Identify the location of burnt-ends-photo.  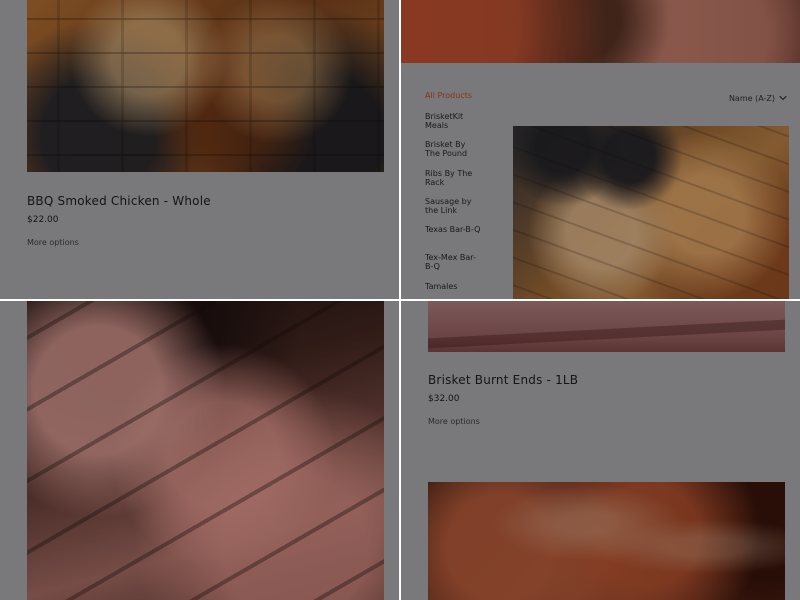
(606, 326).